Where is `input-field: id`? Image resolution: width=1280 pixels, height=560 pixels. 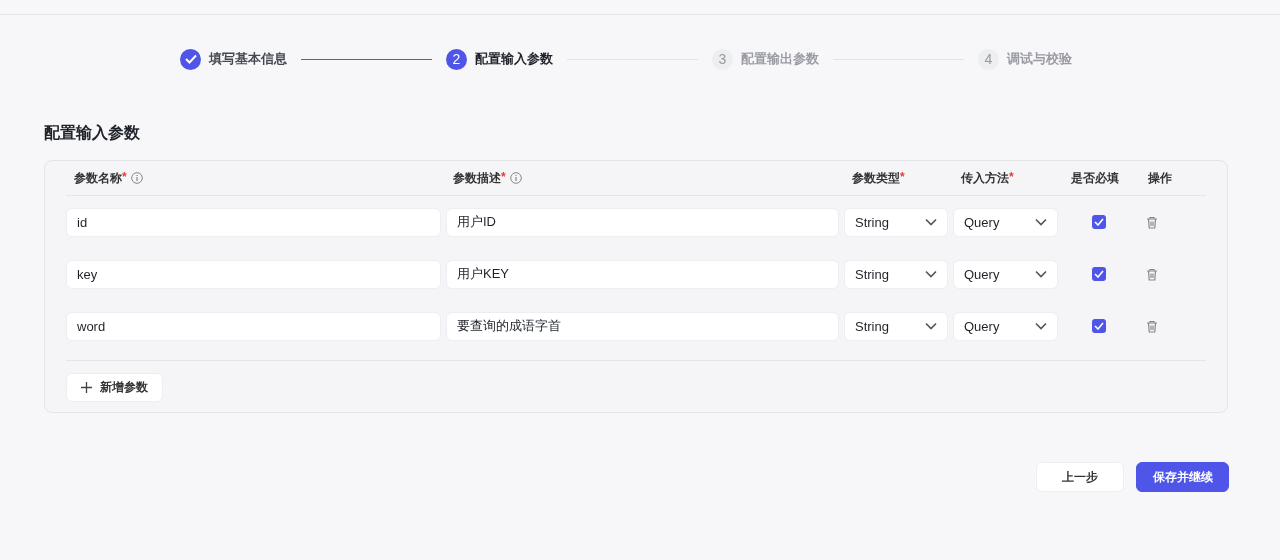
input-field: id is located at coordinates (253, 222).